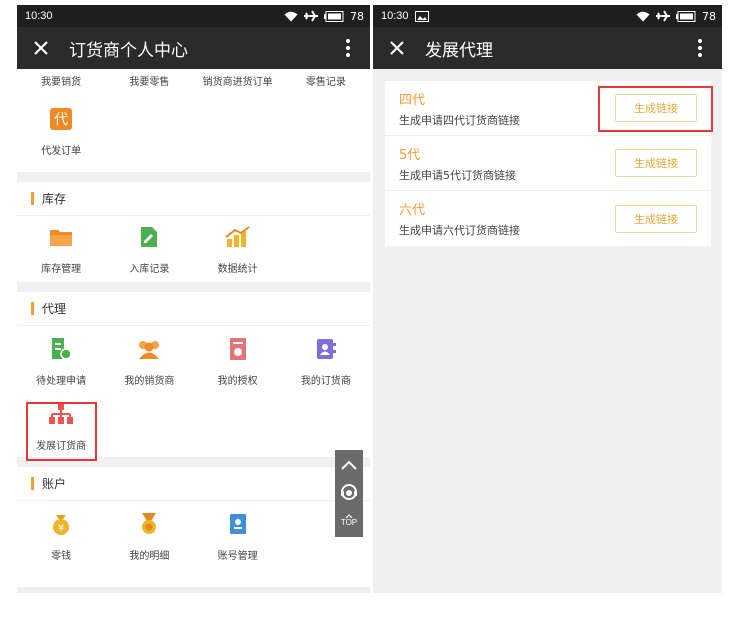 This screenshot has width=750, height=617. I want to click on document-edit-icon, so click(149, 237).